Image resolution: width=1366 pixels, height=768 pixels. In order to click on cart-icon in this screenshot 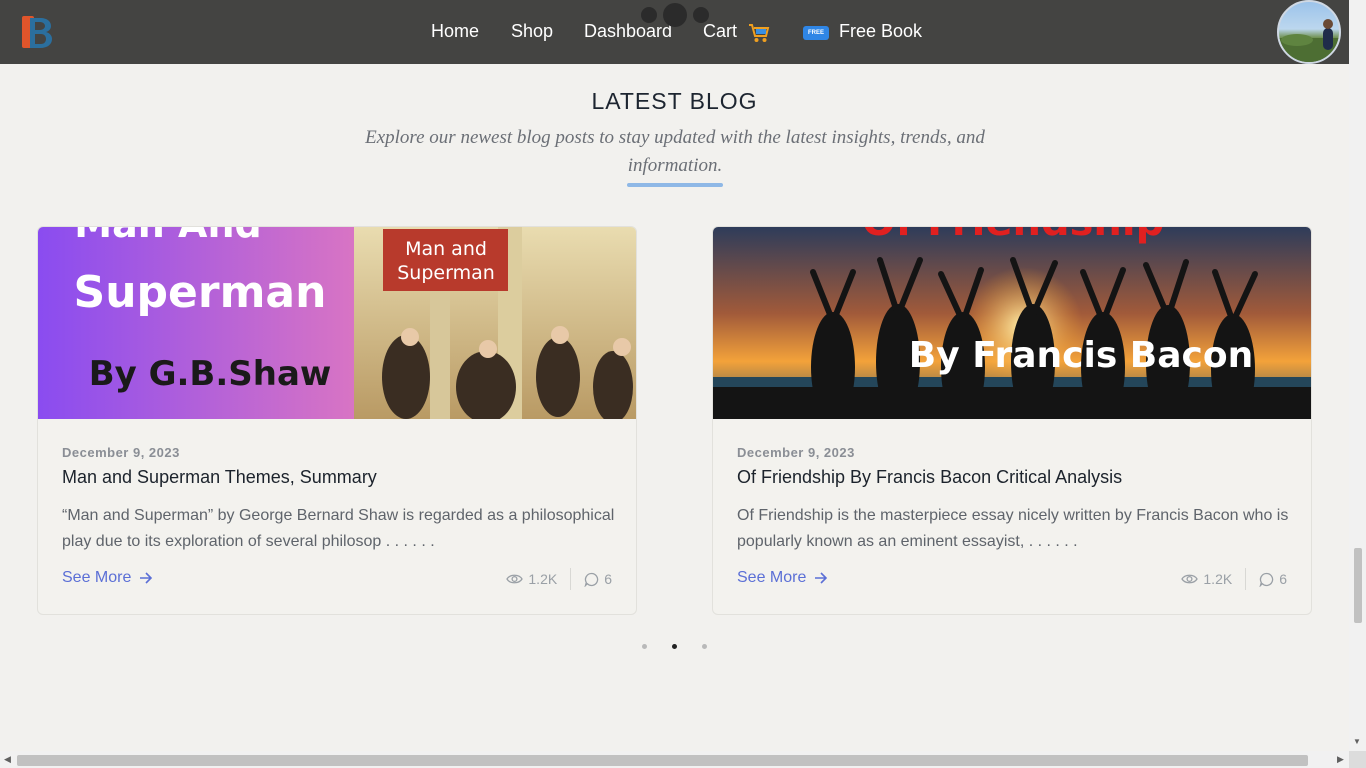, I will do `click(759, 33)`.